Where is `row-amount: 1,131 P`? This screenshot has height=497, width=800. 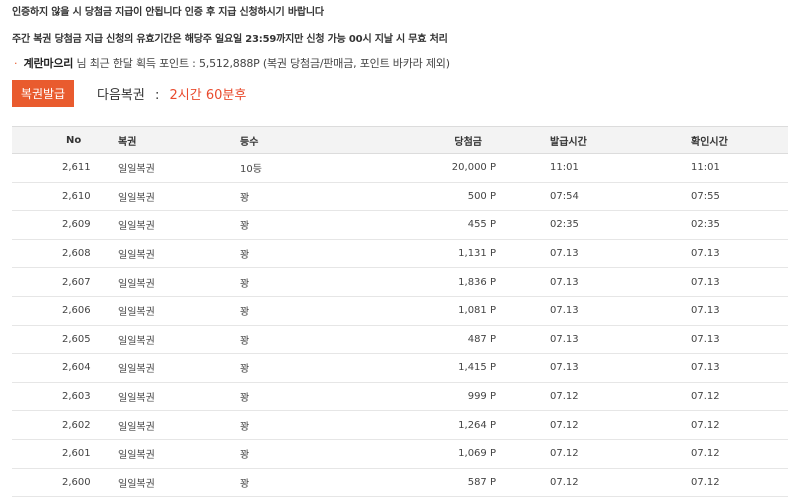 row-amount: 1,131 P is located at coordinates (477, 254).